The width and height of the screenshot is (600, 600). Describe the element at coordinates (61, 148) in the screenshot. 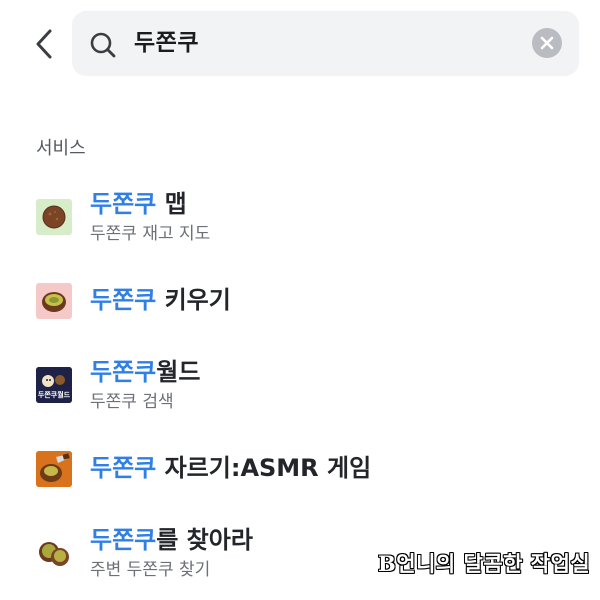

I see `section-title: 서비스` at that location.